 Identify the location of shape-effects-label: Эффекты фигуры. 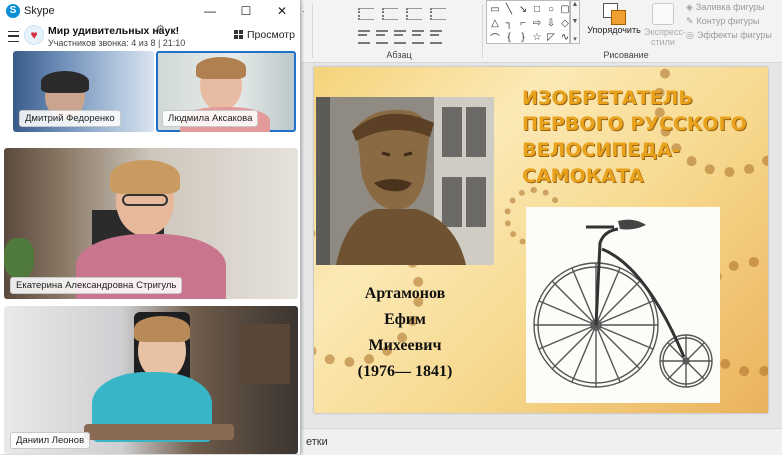
(734, 35).